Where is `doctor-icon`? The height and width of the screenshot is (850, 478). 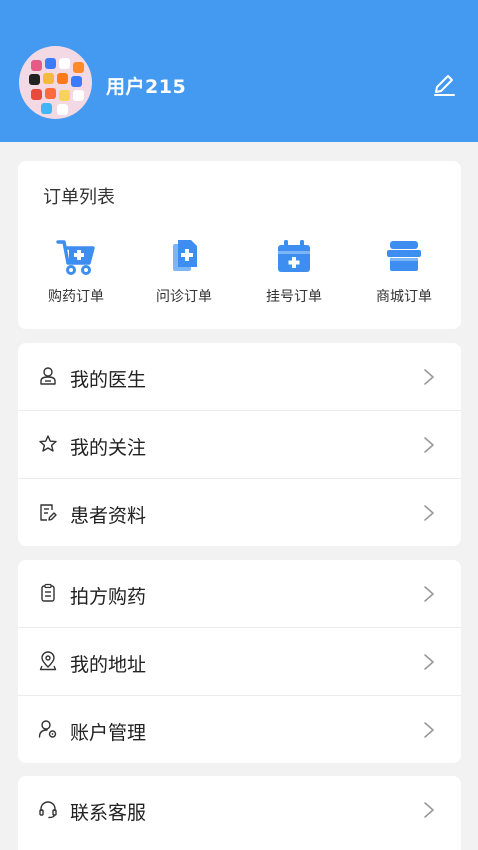 doctor-icon is located at coordinates (48, 376).